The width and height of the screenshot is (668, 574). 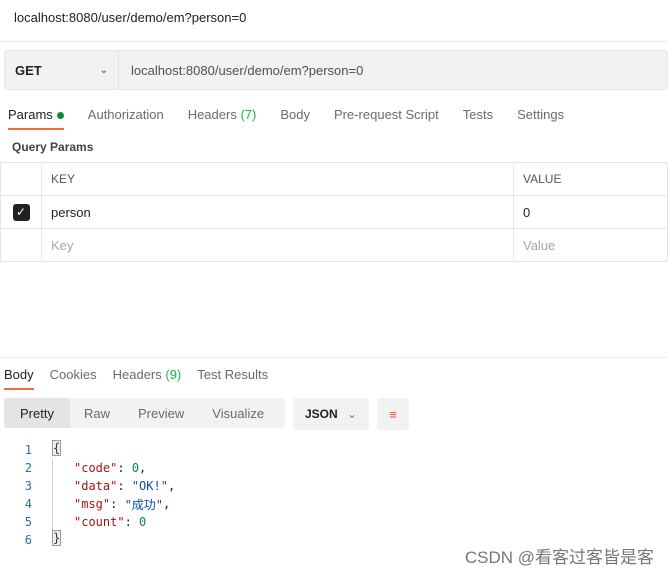 I want to click on tab-settings: Settings, so click(x=540, y=118).